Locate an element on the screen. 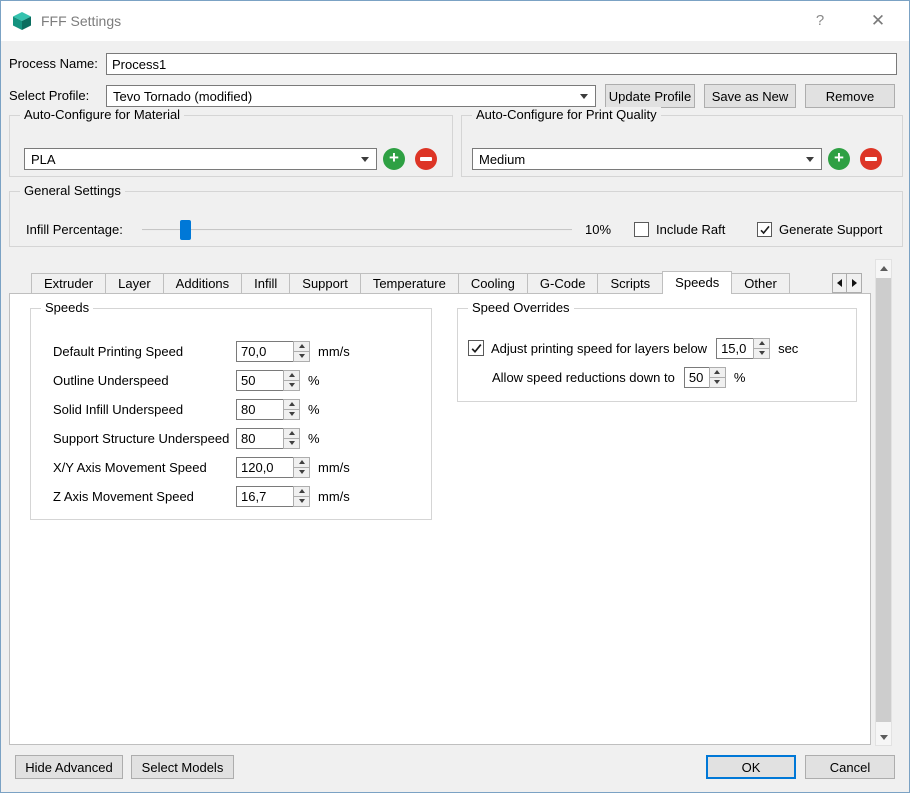 Image resolution: width=910 pixels, height=793 pixels. tab-cooling: Cooling is located at coordinates (493, 283).